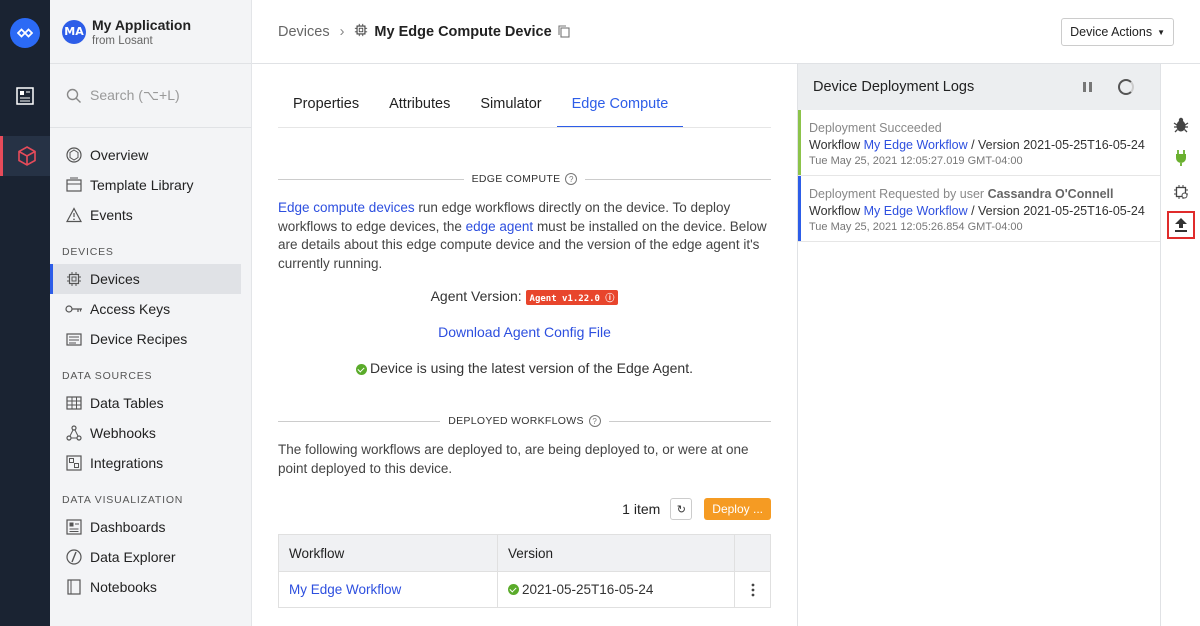  Describe the element at coordinates (74, 339) in the screenshot. I see `recipe-icon` at that location.